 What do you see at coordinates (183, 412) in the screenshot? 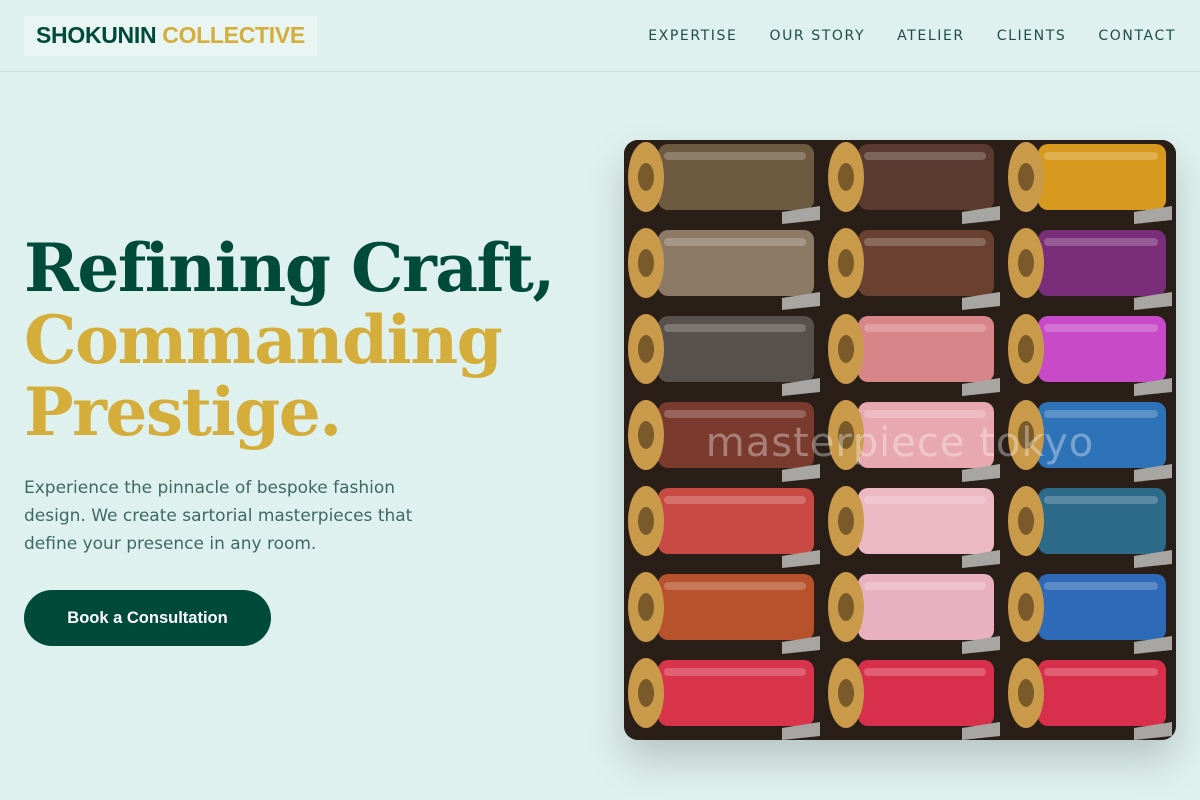
I see `headline-line-3: Prestige.` at bounding box center [183, 412].